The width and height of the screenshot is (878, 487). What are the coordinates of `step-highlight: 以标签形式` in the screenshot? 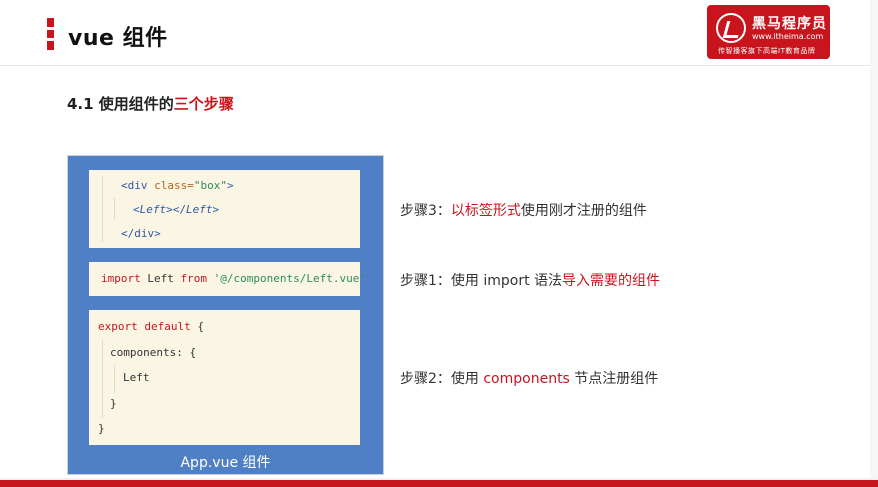 It's located at (485, 211).